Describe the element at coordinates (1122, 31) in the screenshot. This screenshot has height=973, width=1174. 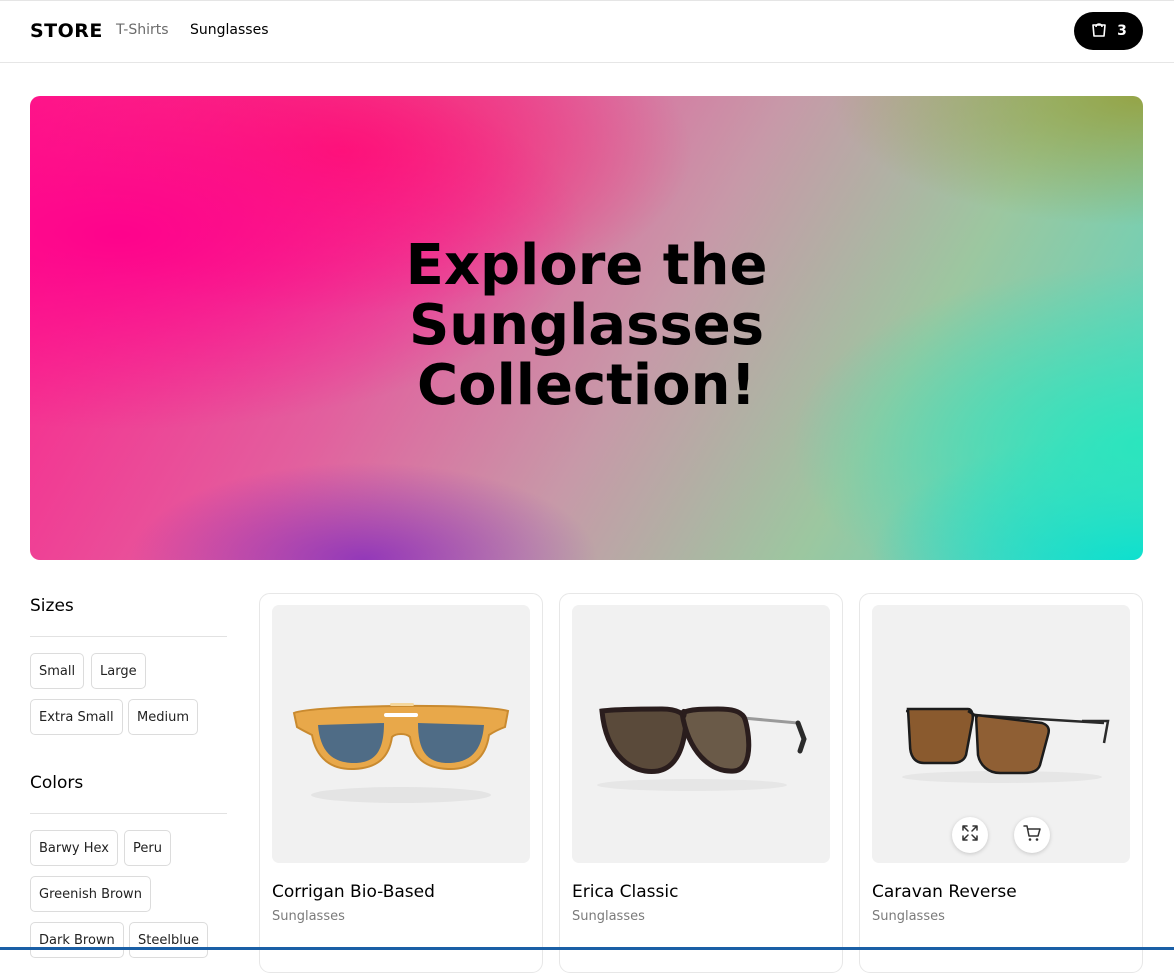
I see `cart-count: 3` at that location.